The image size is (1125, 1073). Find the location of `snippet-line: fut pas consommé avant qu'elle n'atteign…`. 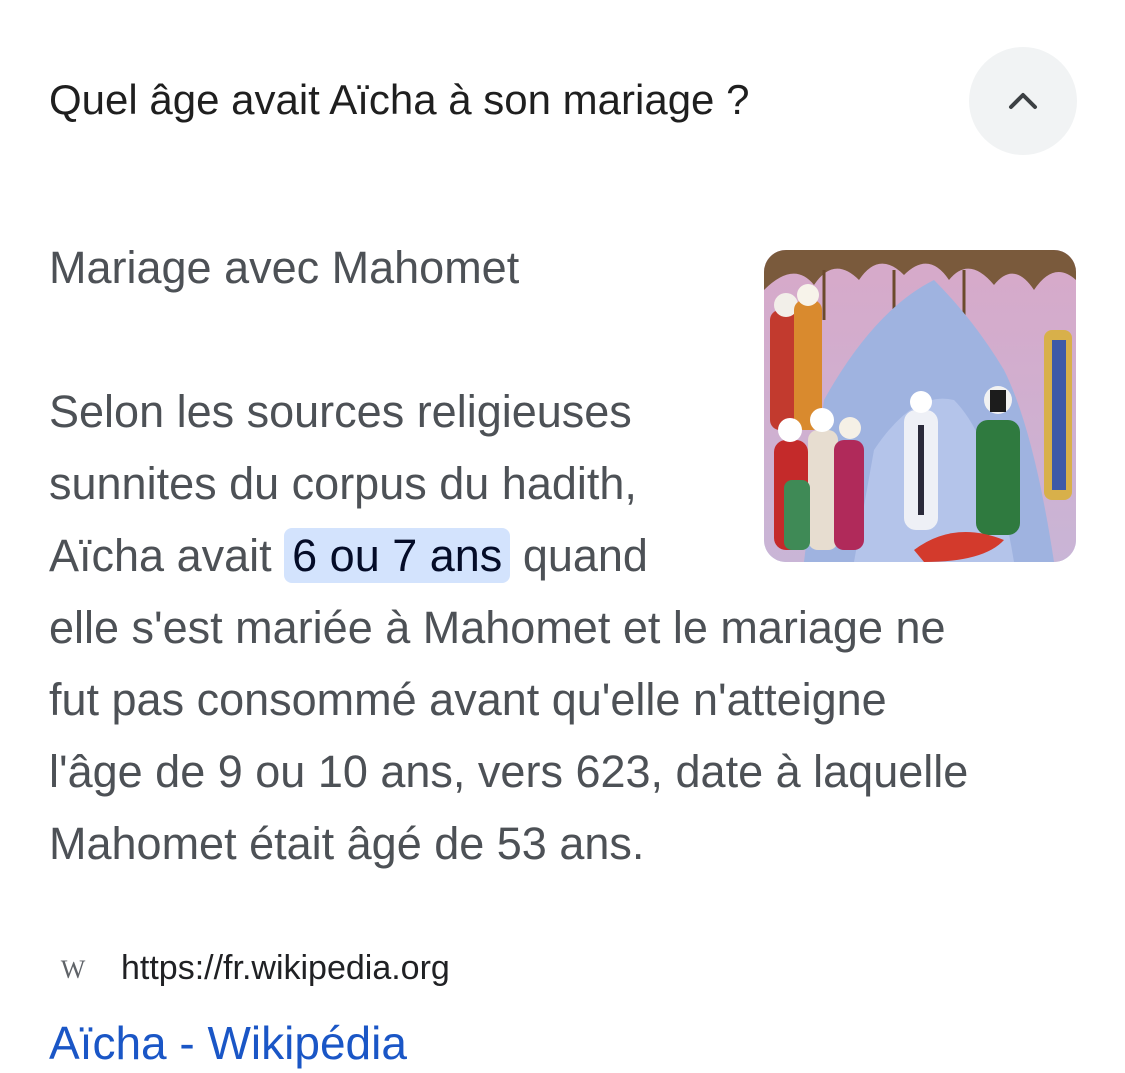

snippet-line: fut pas consommé avant qu'elle n'atteign… is located at coordinates (468, 699).